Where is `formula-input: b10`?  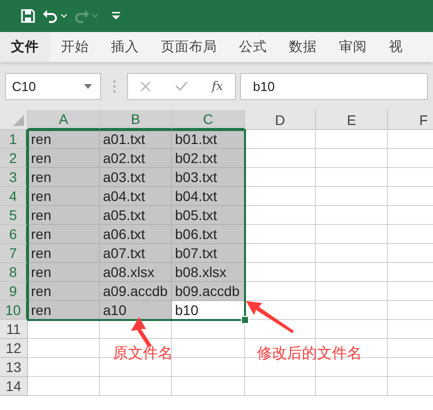
formula-input: b10 is located at coordinates (334, 86).